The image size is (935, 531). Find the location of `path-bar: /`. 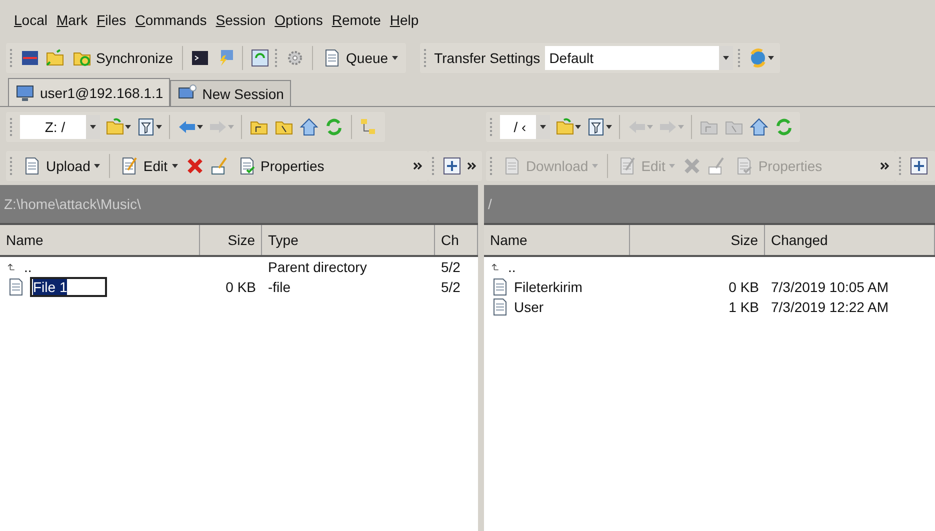

path-bar: / is located at coordinates (709, 204).